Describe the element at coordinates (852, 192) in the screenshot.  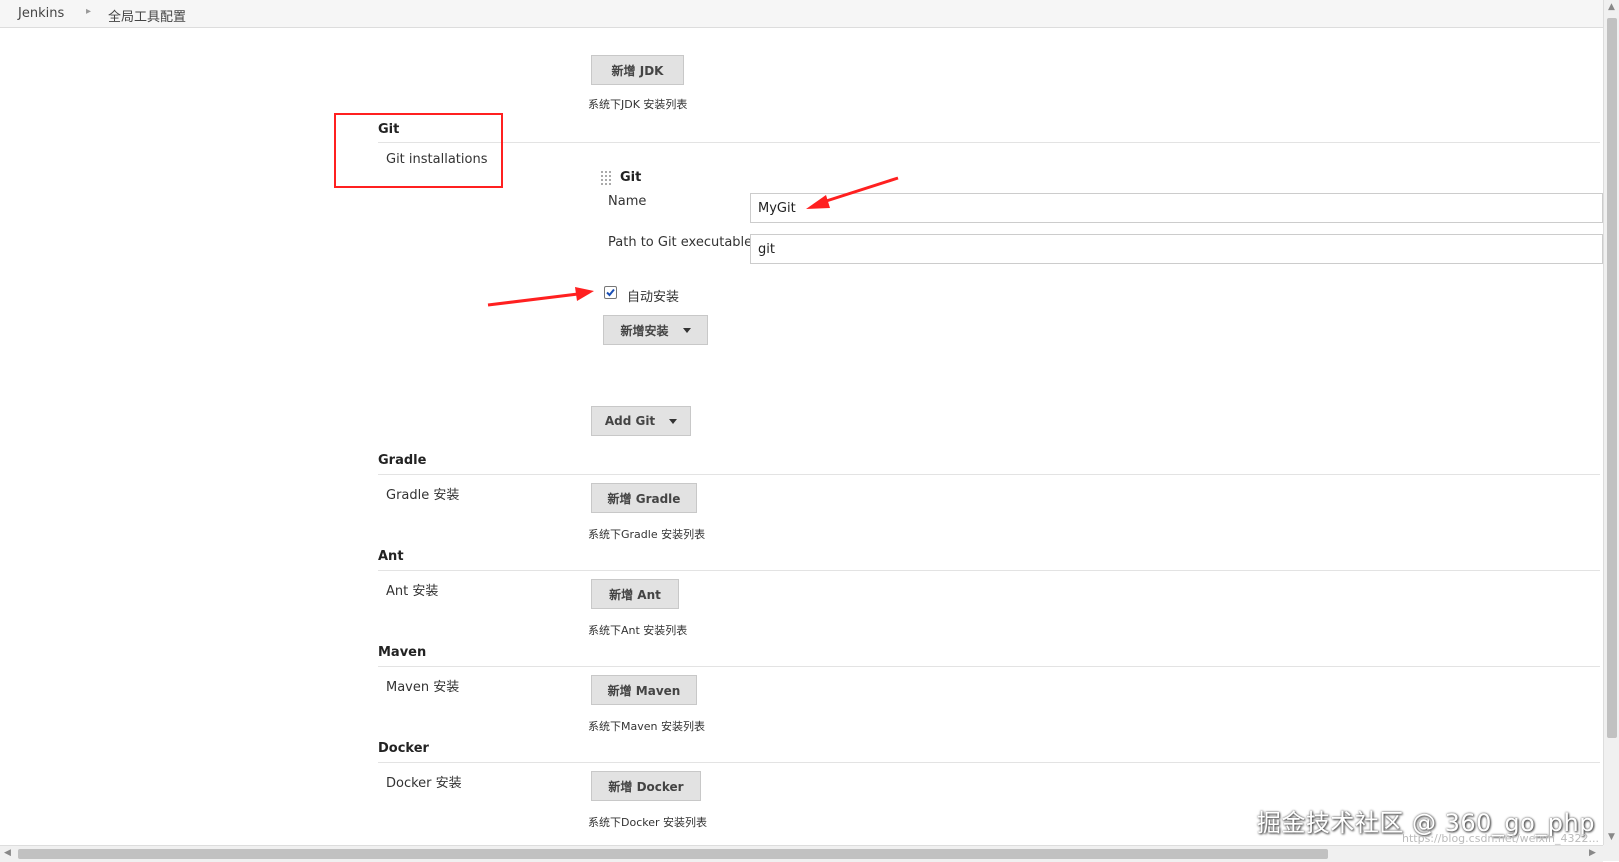
I see `annotation-arrow-name` at that location.